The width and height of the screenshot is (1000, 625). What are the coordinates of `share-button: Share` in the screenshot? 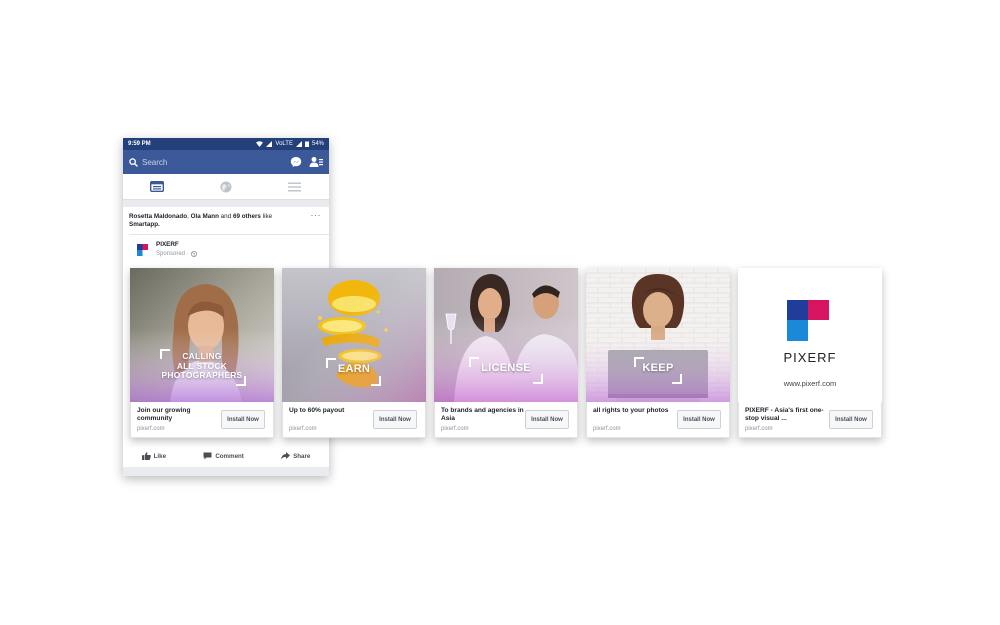 It's located at (295, 456).